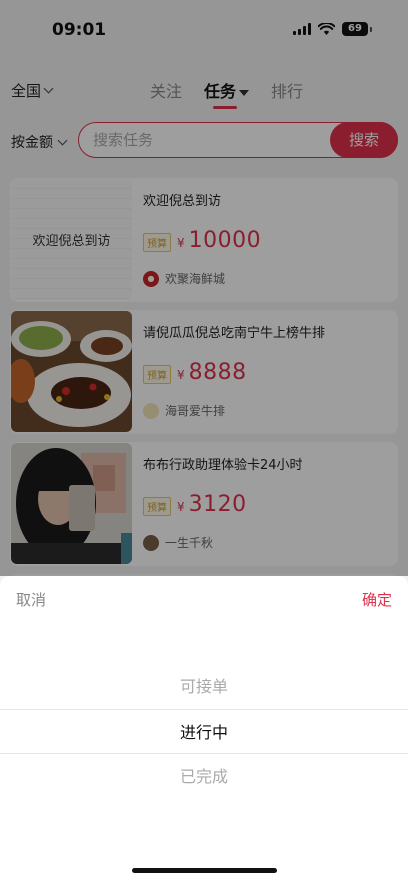  I want to click on picker-option: 已完成, so click(204, 776).